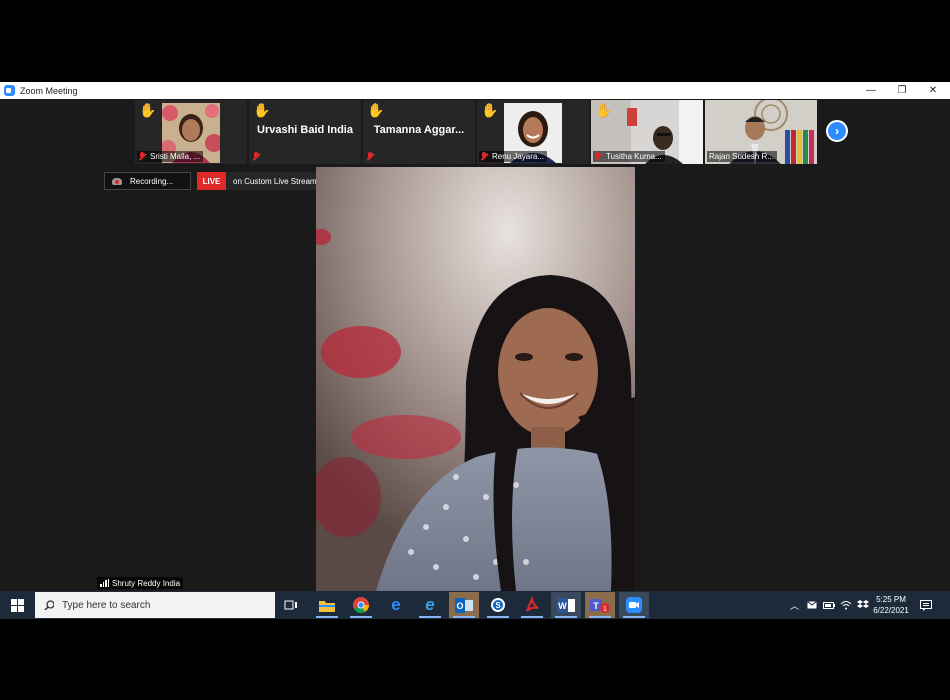  I want to click on teams-button: T 1, so click(600, 605).